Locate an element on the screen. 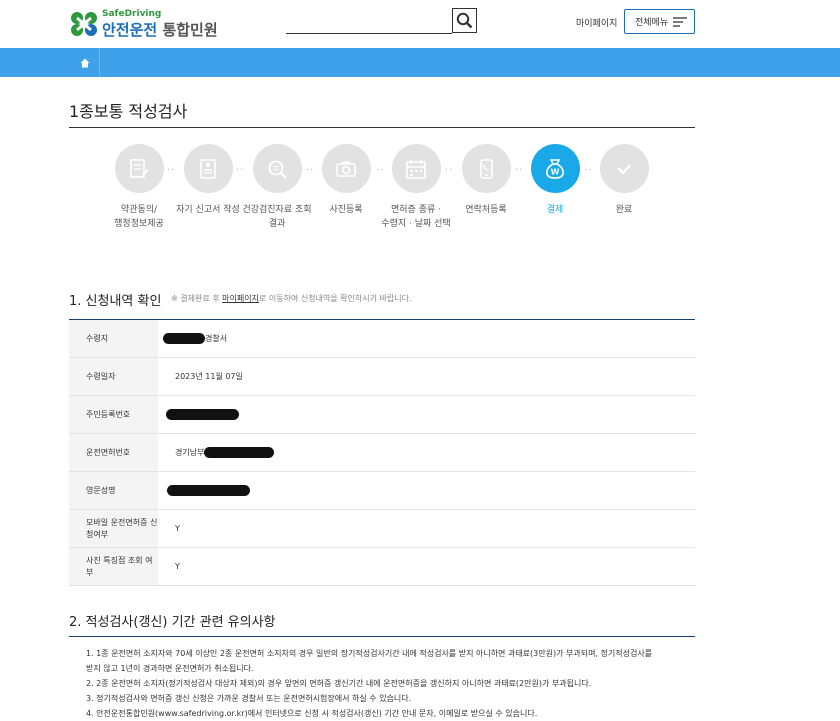  row-label: 사진 특징점 조회 여부 is located at coordinates (113, 566).